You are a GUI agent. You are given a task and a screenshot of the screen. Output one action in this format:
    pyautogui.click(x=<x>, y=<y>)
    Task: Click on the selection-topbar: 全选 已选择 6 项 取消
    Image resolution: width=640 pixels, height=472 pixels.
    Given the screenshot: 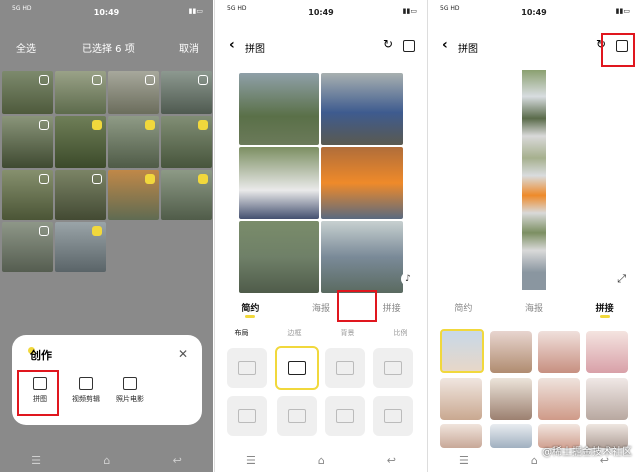 What is the action you would take?
    pyautogui.click(x=106, y=47)
    